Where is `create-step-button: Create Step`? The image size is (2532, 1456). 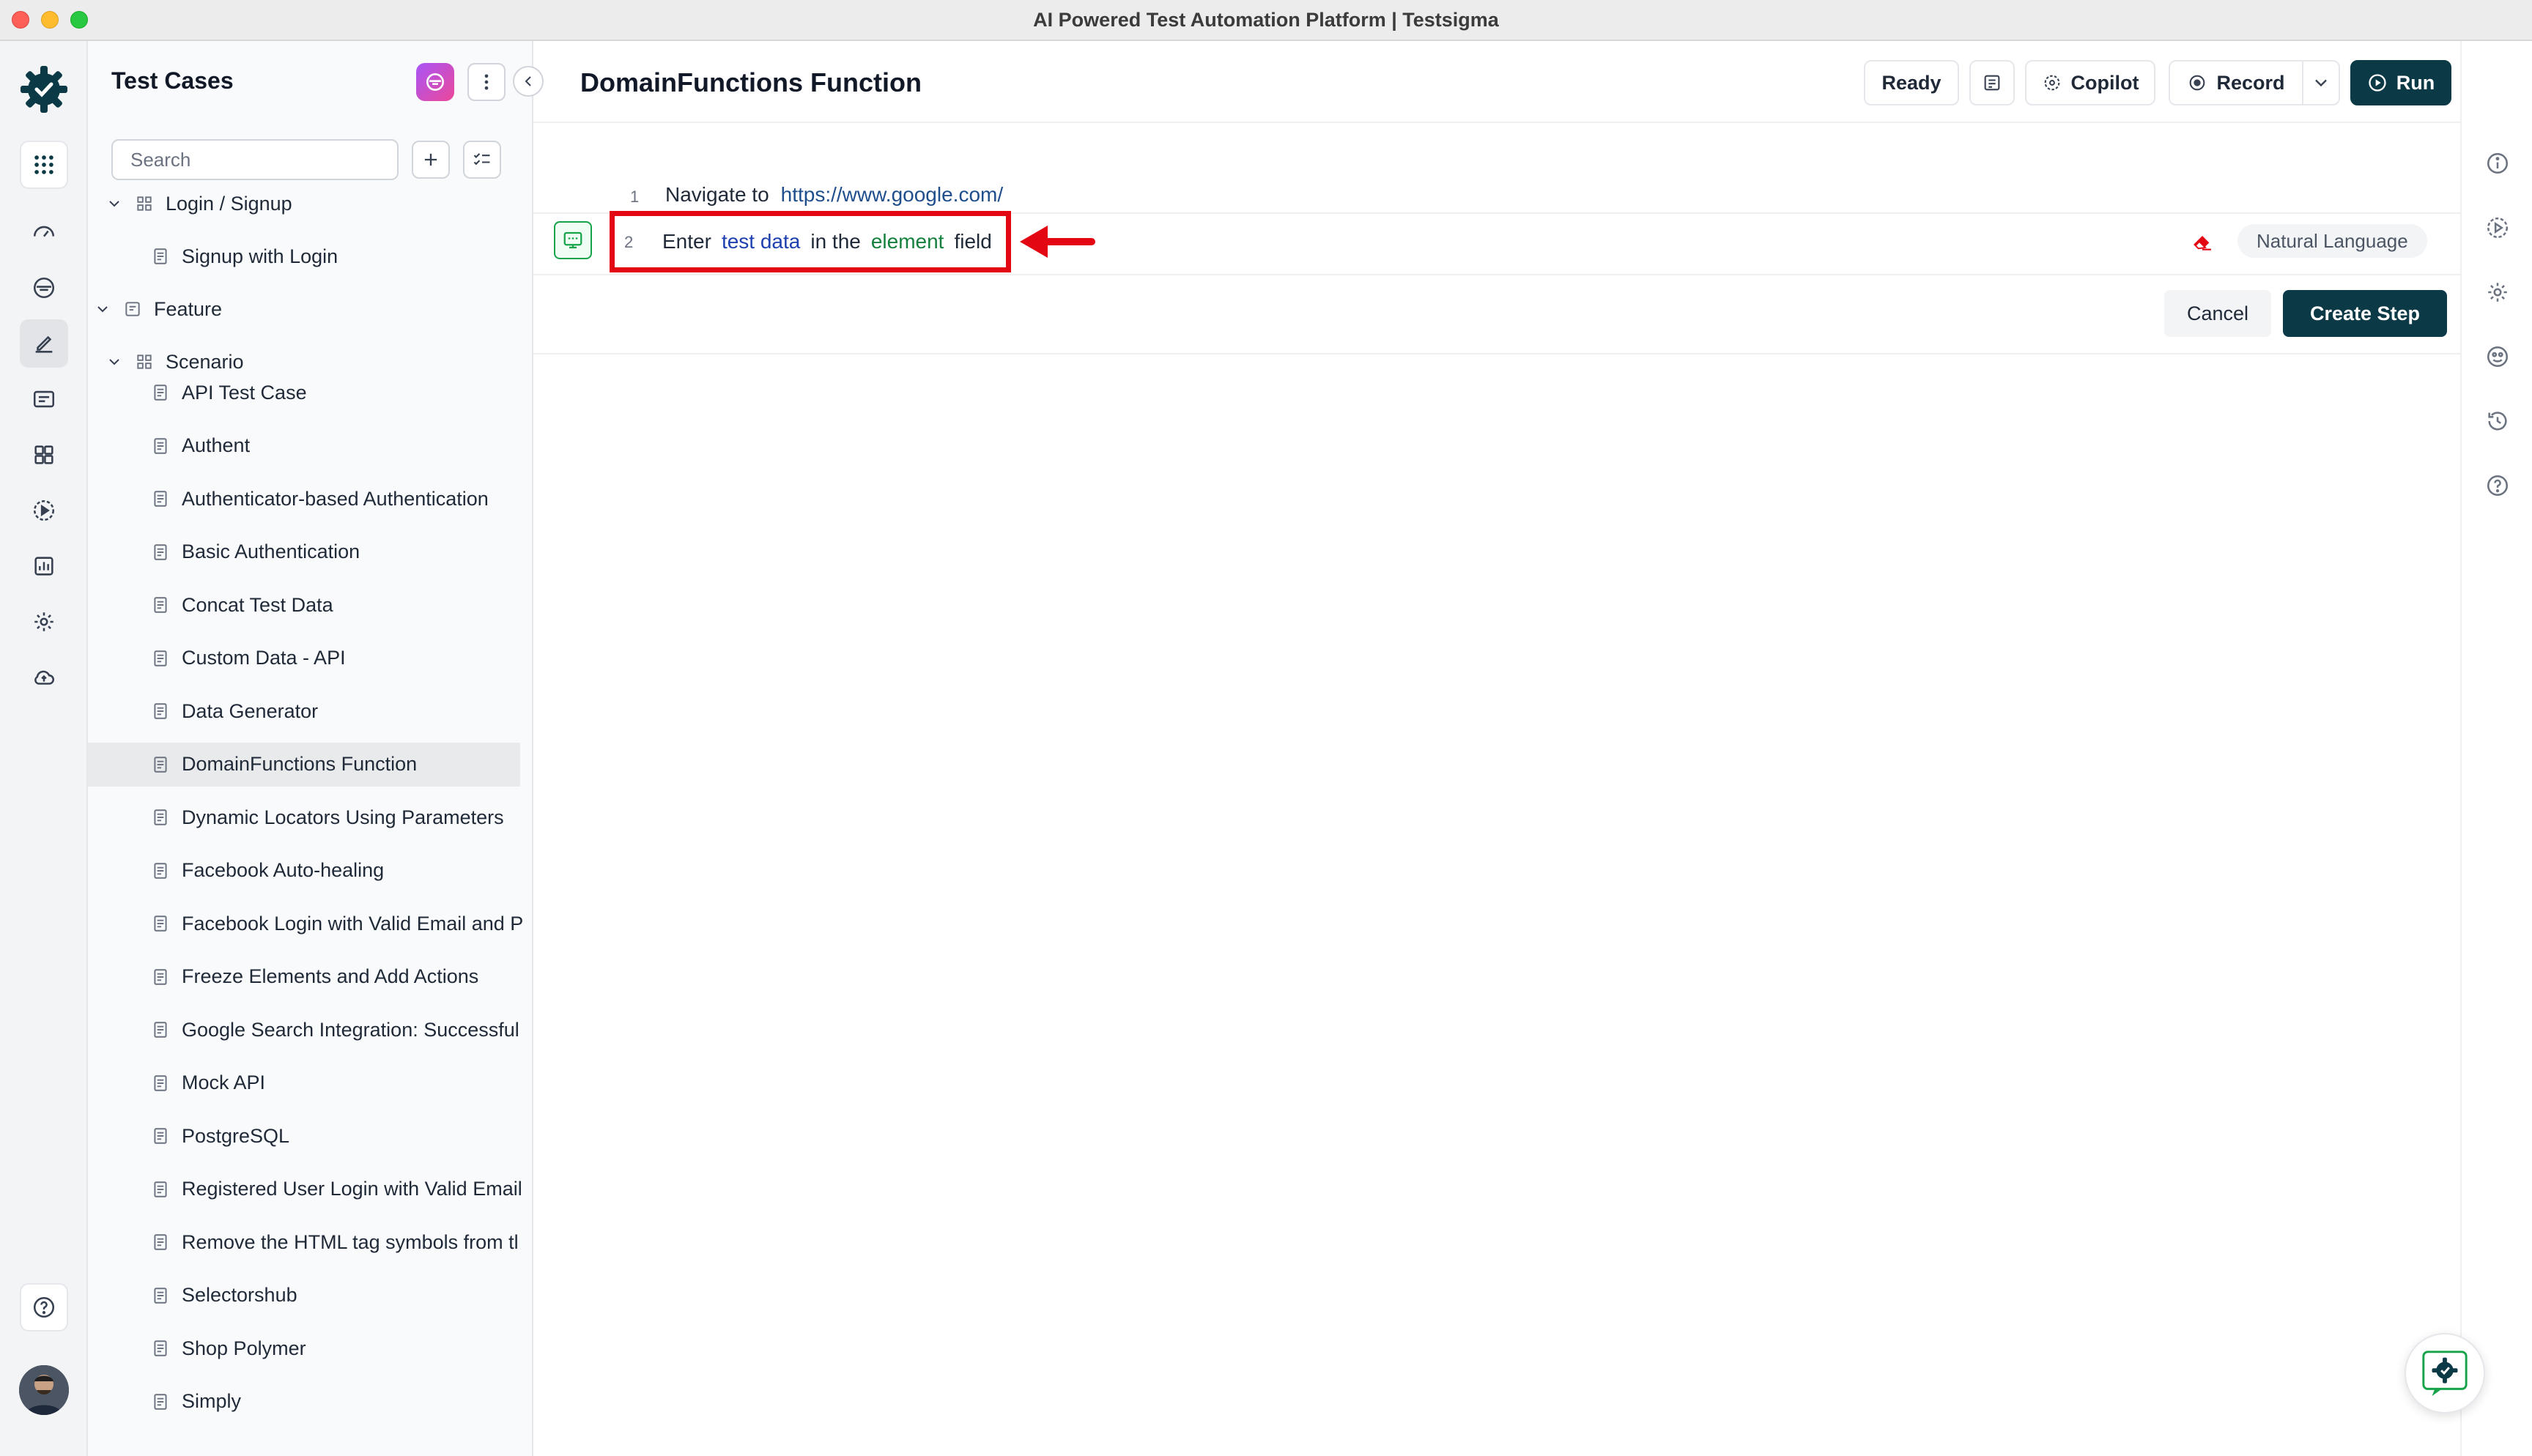 create-step-button: Create Step is located at coordinates (2365, 313).